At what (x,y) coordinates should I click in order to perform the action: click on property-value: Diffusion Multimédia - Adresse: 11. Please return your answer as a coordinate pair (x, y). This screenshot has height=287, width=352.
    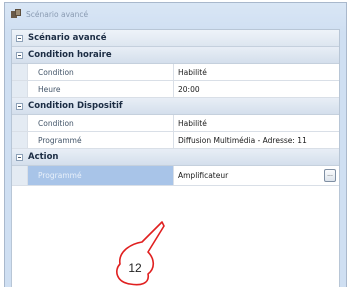
    Looking at the image, I should click on (256, 140).